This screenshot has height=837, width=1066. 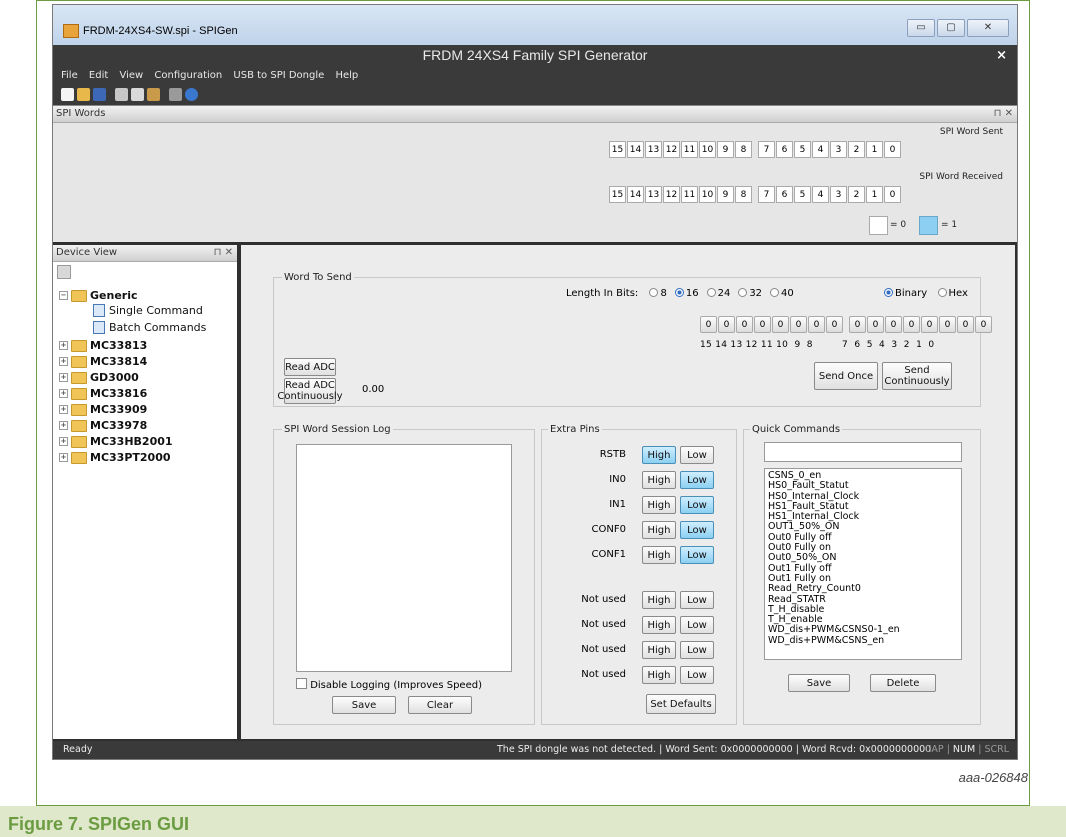 I want to click on tree-device: + MC33909, so click(x=103, y=409).